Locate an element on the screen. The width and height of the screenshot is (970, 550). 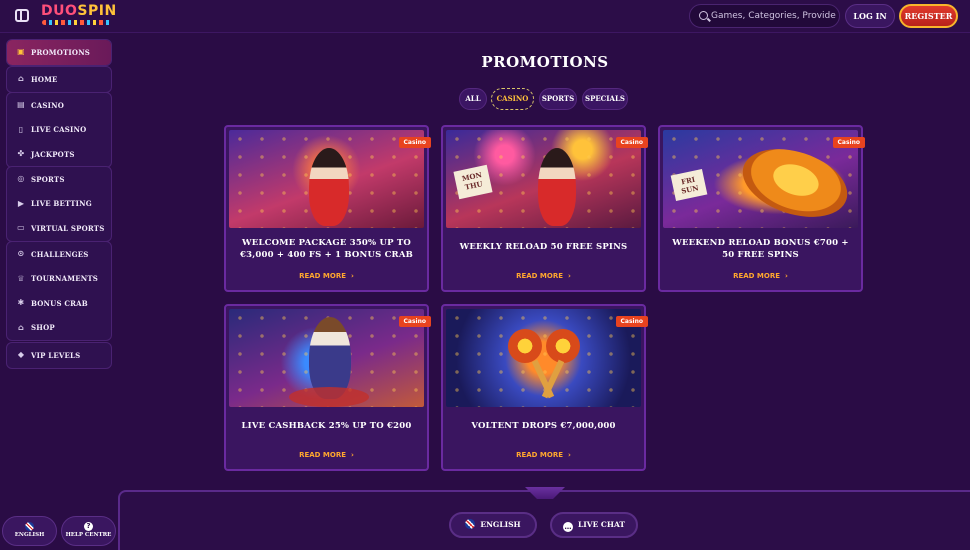
maraca-left-graphic is located at coordinates (525, 346).